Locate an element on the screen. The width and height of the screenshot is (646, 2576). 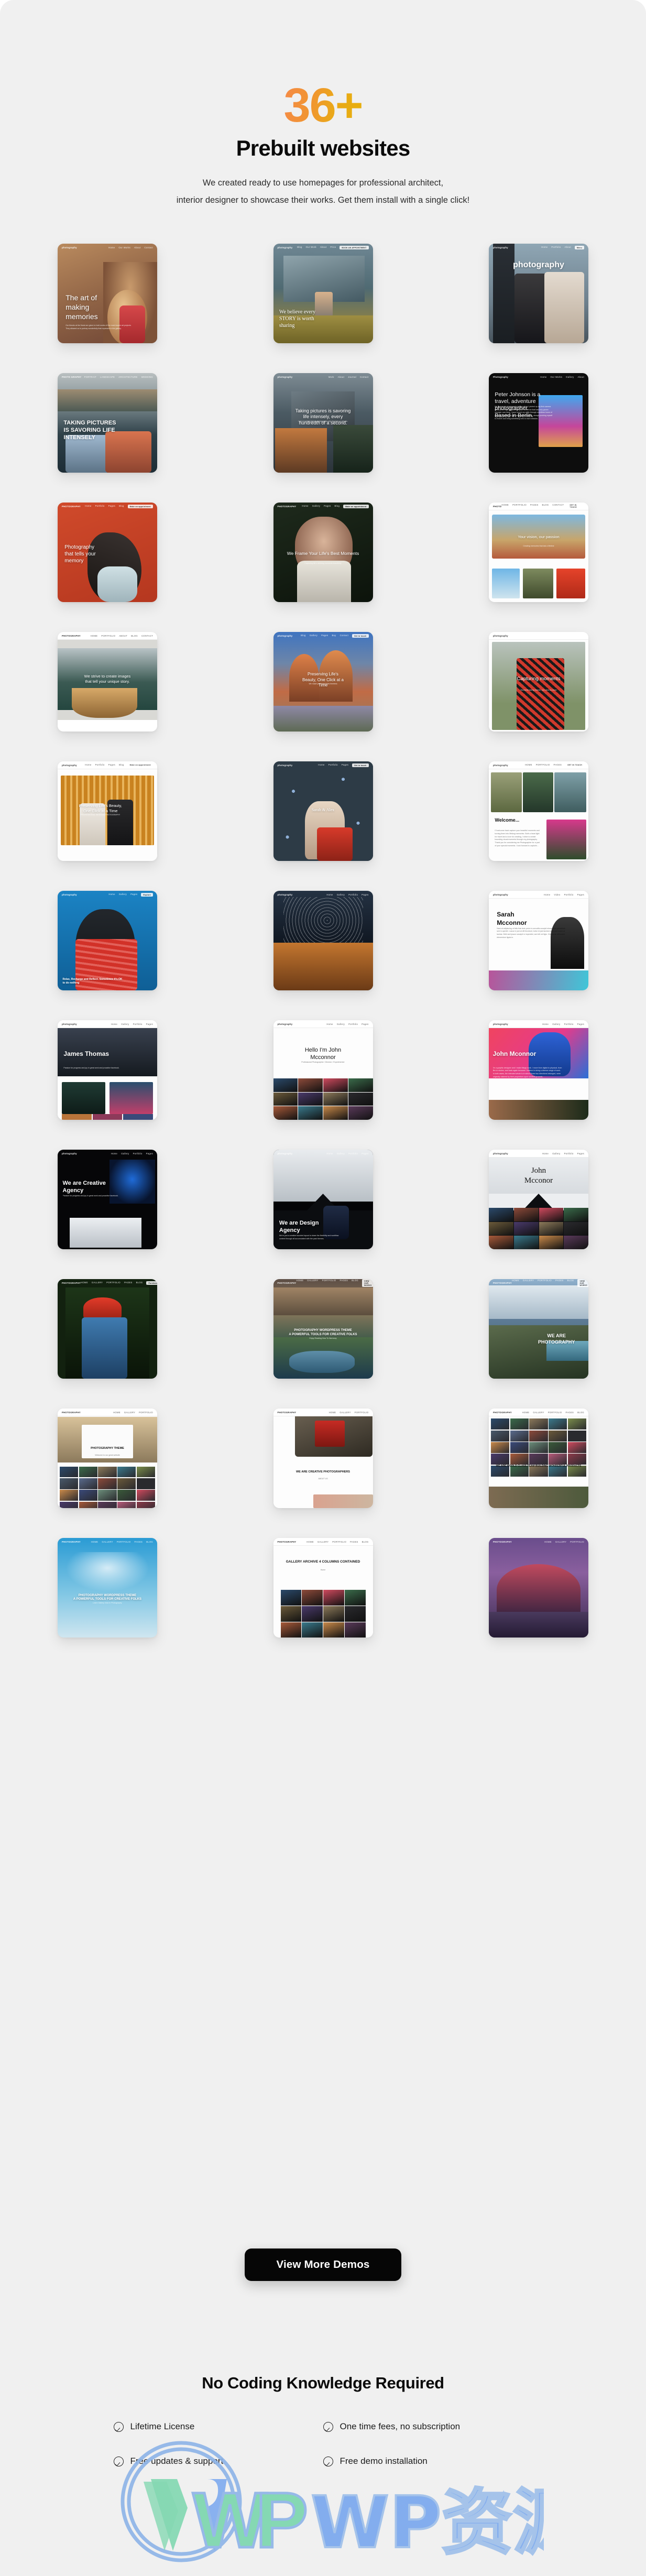
demo-nav-item: Contact is located at coordinates (364, 377).